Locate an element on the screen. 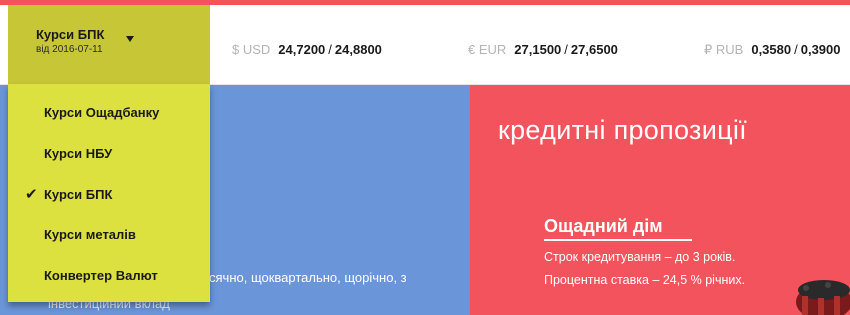  rate-eur: € EUR 27,1500/27,6500 is located at coordinates (543, 49).